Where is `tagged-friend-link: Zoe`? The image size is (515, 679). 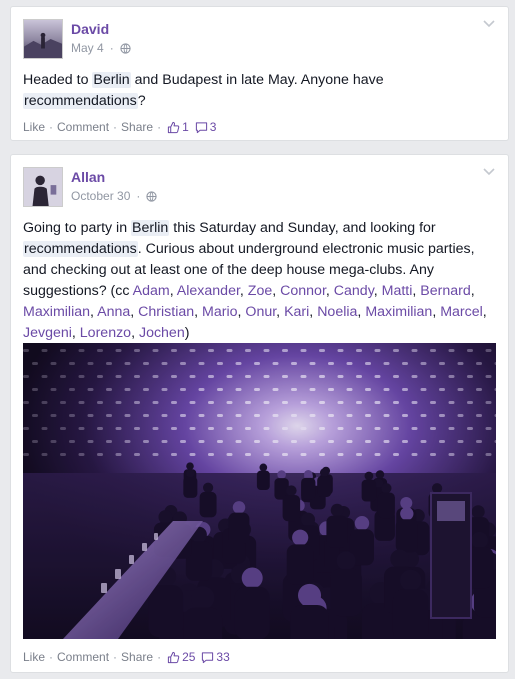 tagged-friend-link: Zoe is located at coordinates (260, 291).